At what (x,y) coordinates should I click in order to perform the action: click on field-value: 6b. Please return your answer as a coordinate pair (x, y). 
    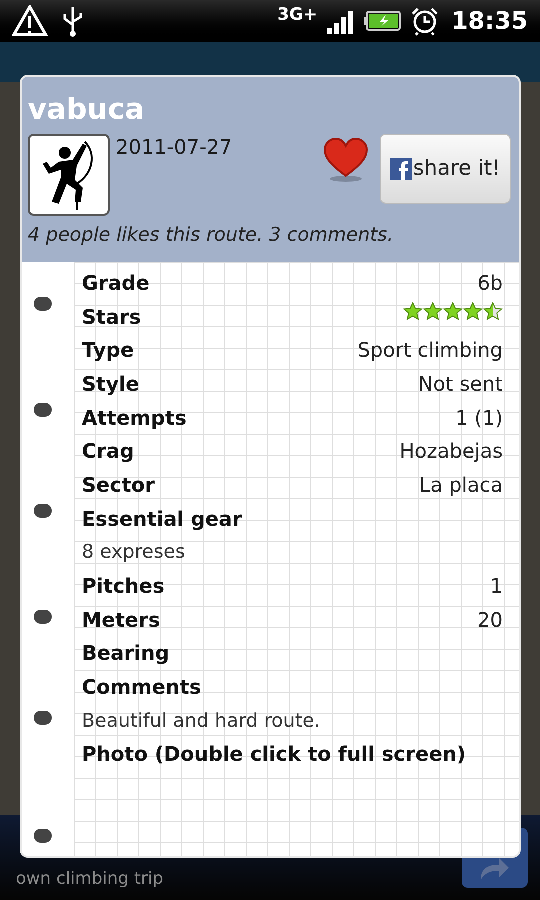
    Looking at the image, I should click on (490, 283).